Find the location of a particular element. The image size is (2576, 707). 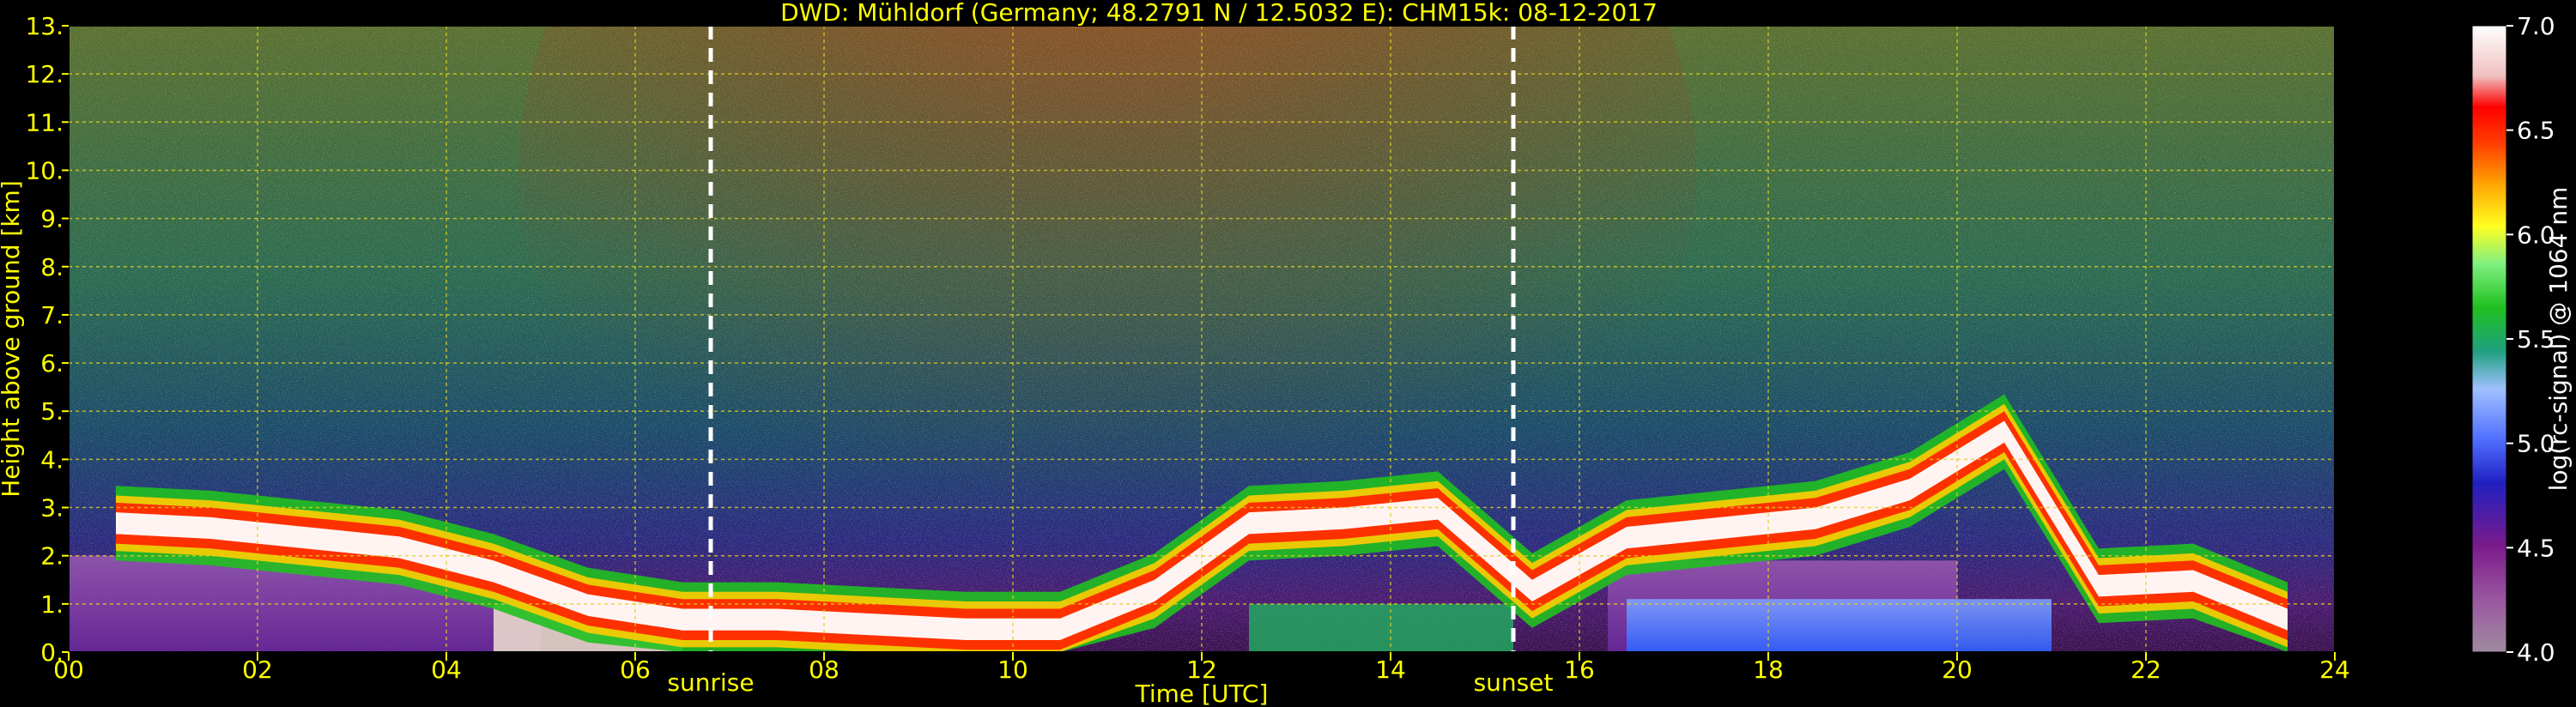

x-tick-label: 08 is located at coordinates (824, 670).